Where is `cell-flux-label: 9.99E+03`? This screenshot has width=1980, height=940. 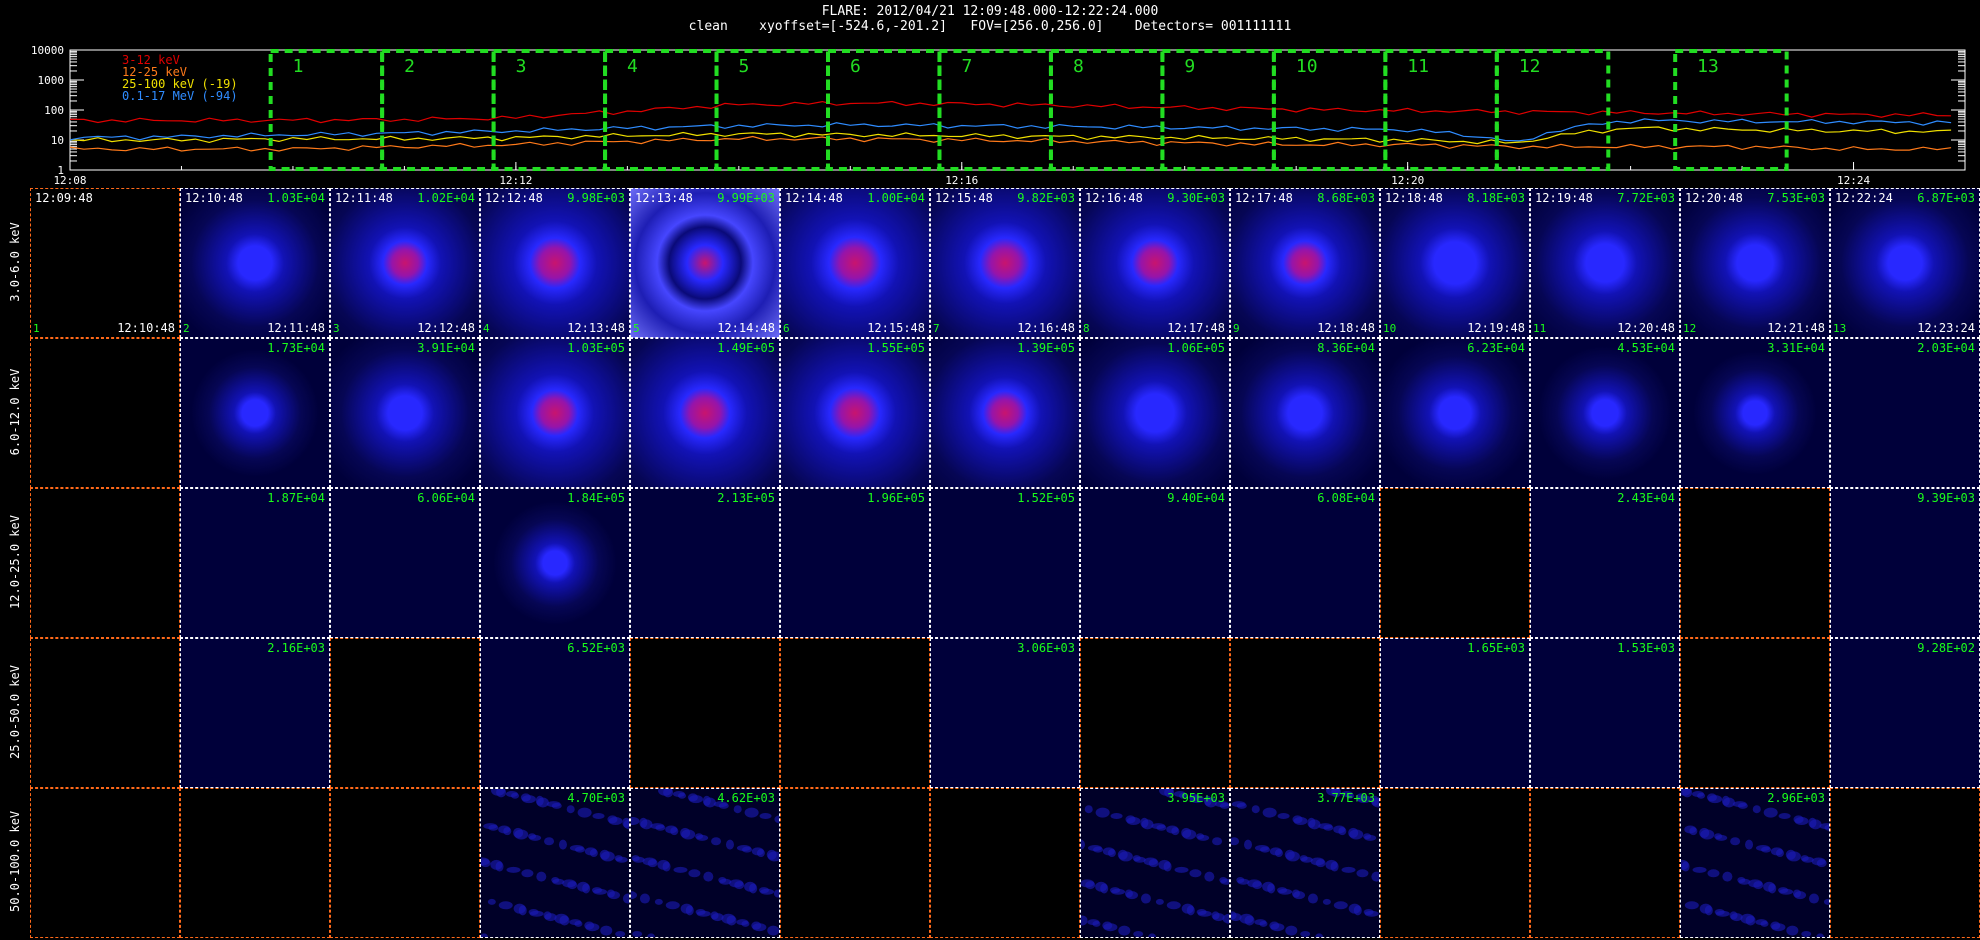 cell-flux-label: 9.99E+03 is located at coordinates (746, 198).